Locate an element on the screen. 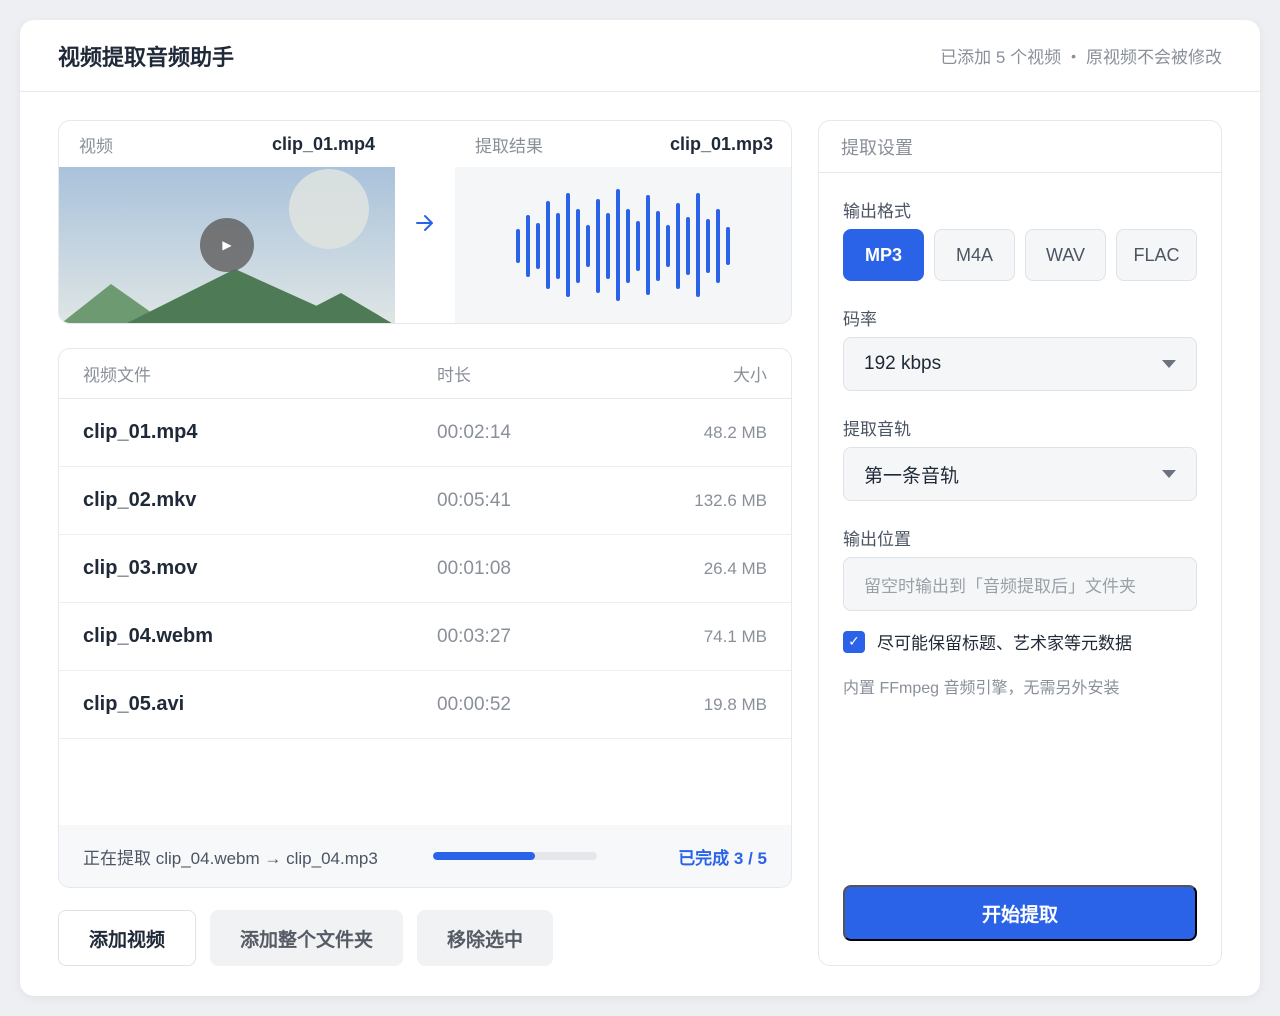  row-filename: clip_02.mkv is located at coordinates (140, 500).